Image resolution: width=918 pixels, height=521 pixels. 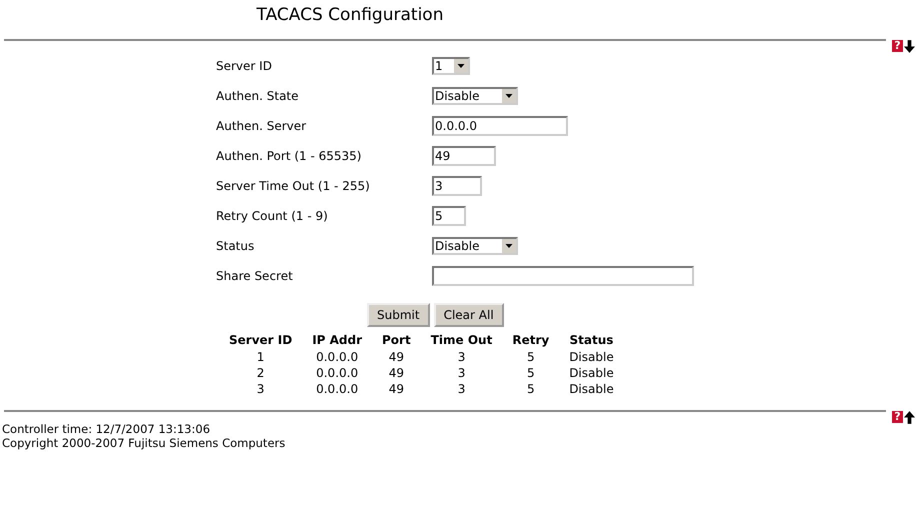 What do you see at coordinates (261, 340) in the screenshot?
I see `column-header: Server ID` at bounding box center [261, 340].